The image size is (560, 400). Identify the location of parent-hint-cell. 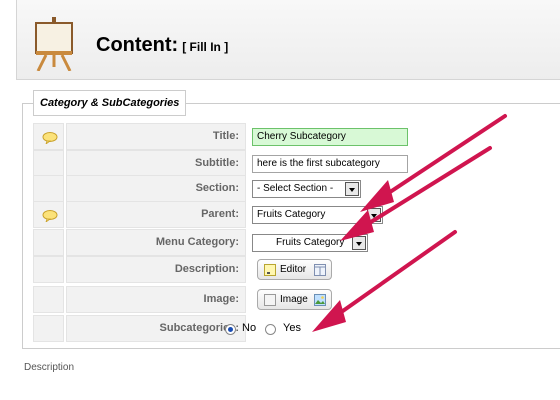
(48, 214).